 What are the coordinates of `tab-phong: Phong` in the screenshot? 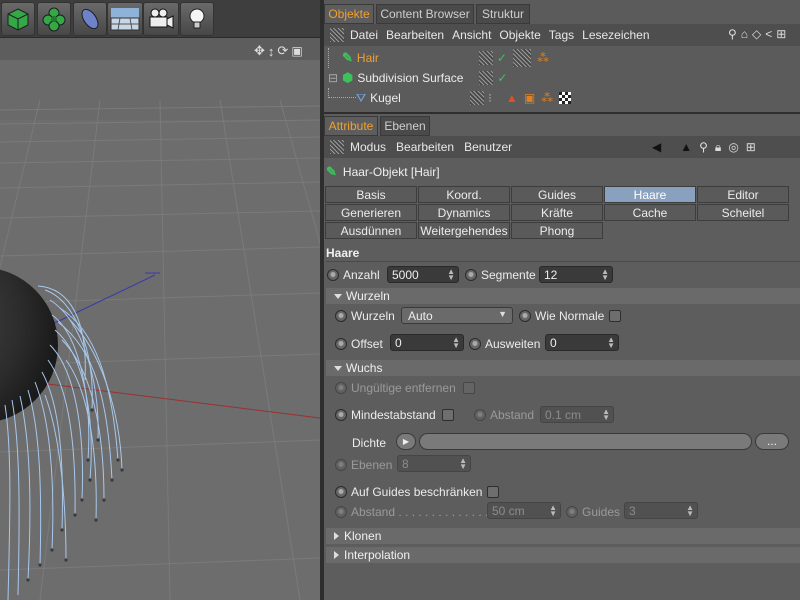 It's located at (557, 230).